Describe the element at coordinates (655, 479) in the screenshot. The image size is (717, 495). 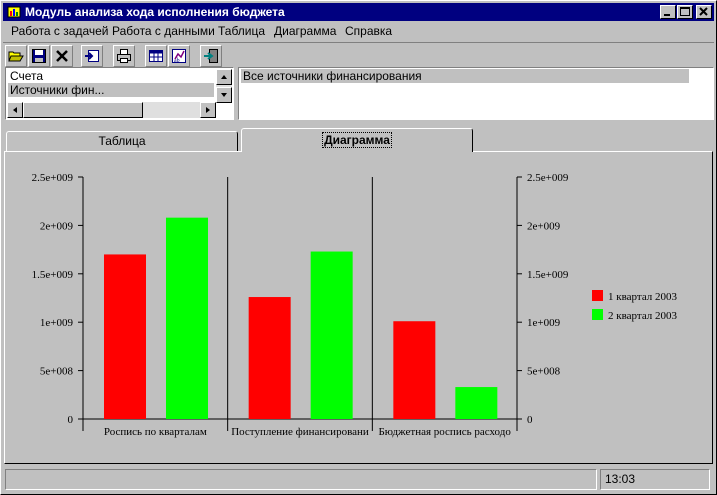
I see `status-time: 13:03` at that location.